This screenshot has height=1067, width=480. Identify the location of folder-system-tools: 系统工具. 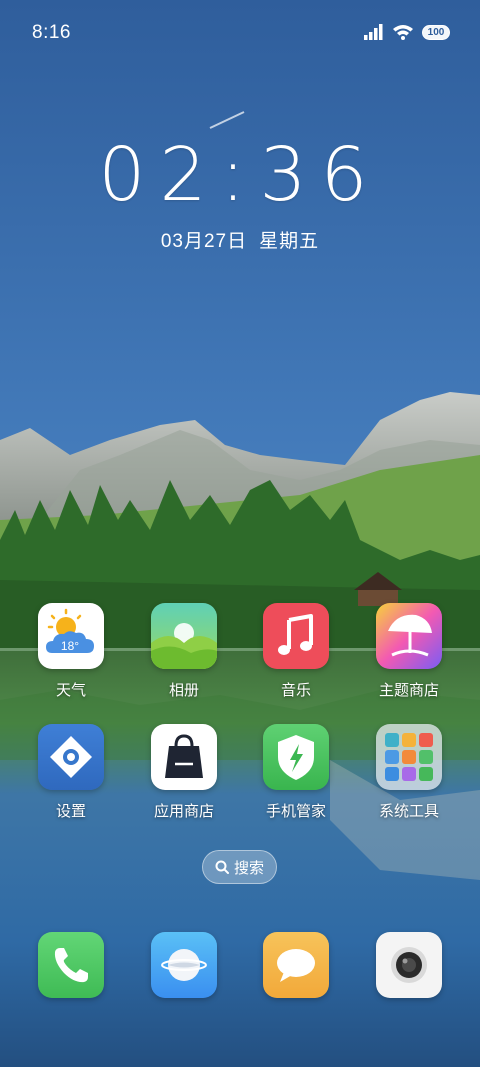
(409, 772).